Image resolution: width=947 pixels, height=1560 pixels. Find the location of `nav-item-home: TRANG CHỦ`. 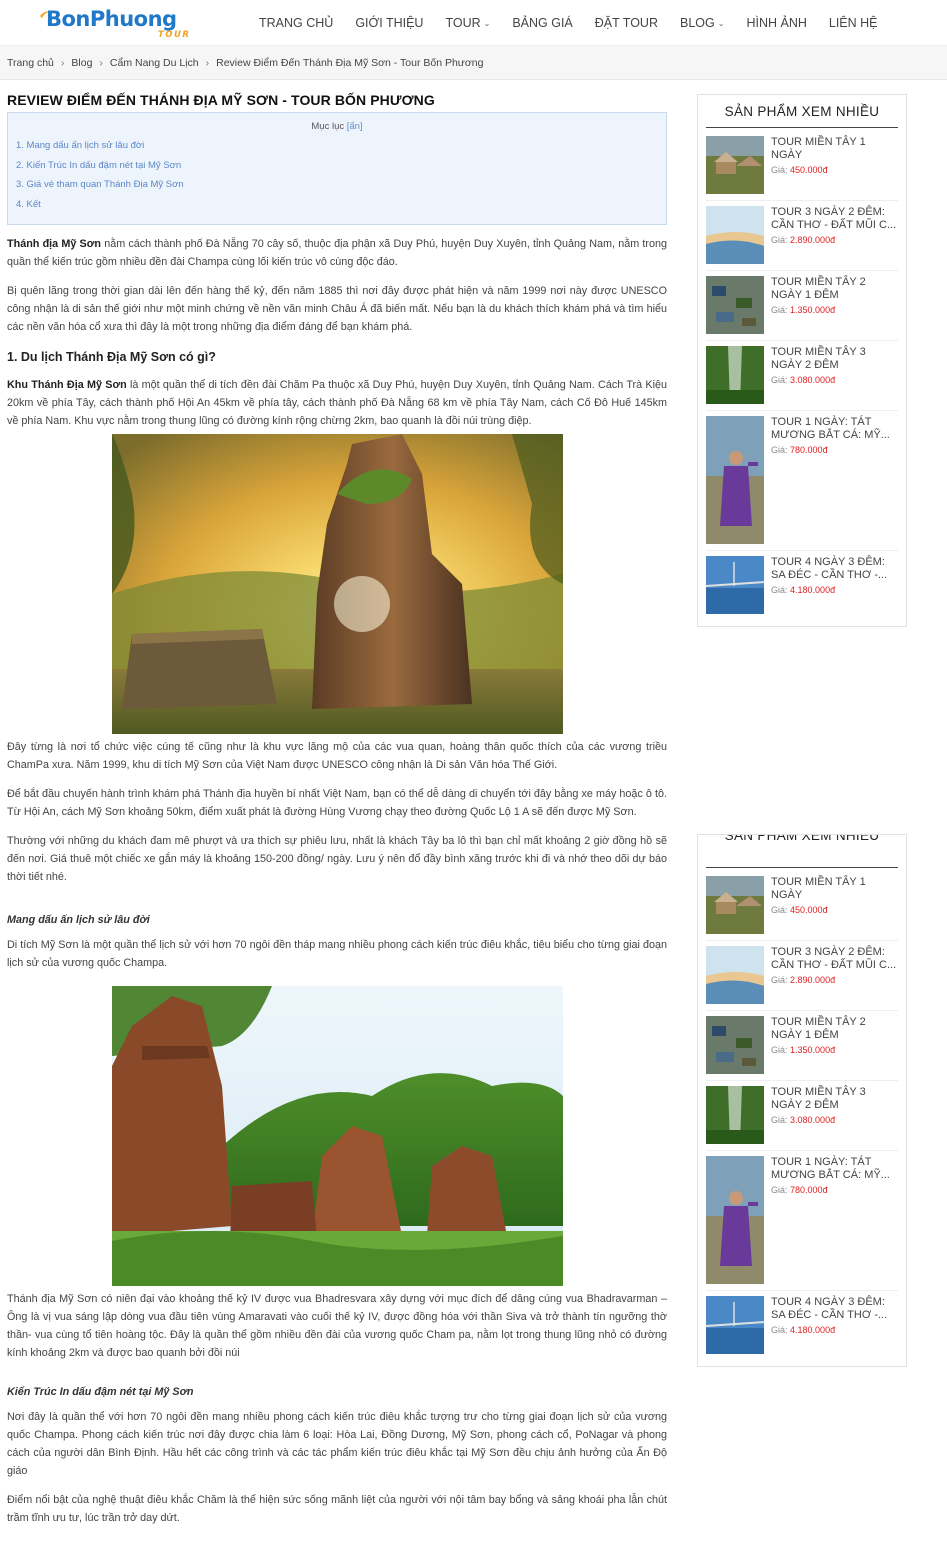

nav-item-home: TRANG CHỦ is located at coordinates (296, 23).